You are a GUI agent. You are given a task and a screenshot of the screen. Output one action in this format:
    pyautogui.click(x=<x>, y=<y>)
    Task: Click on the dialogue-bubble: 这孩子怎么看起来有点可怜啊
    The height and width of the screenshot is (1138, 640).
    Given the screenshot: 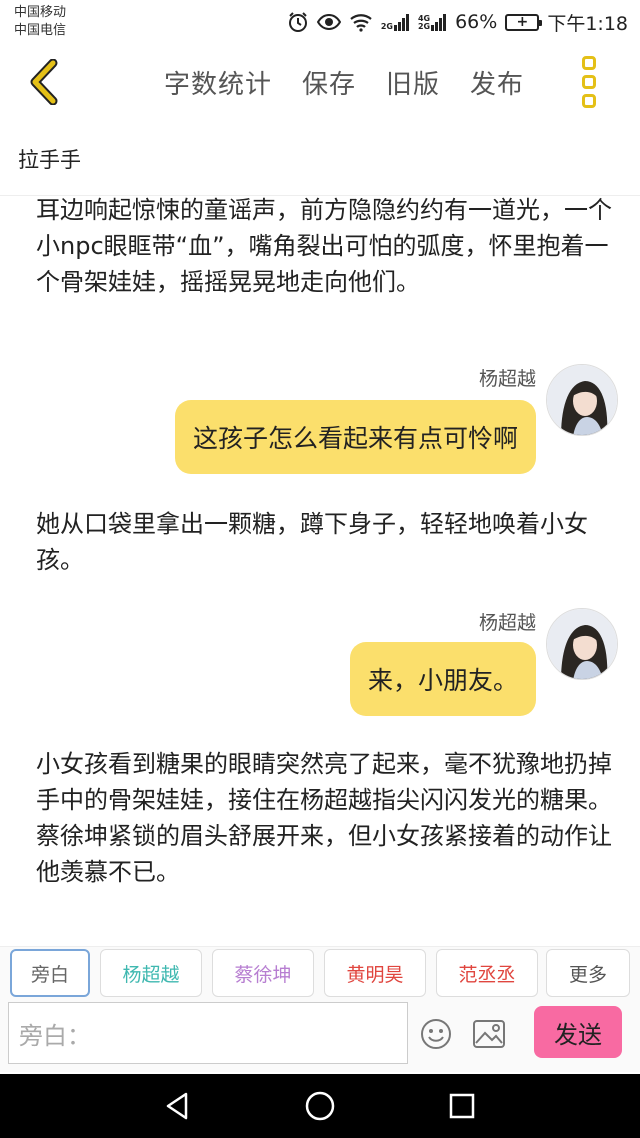 What is the action you would take?
    pyautogui.click(x=355, y=437)
    